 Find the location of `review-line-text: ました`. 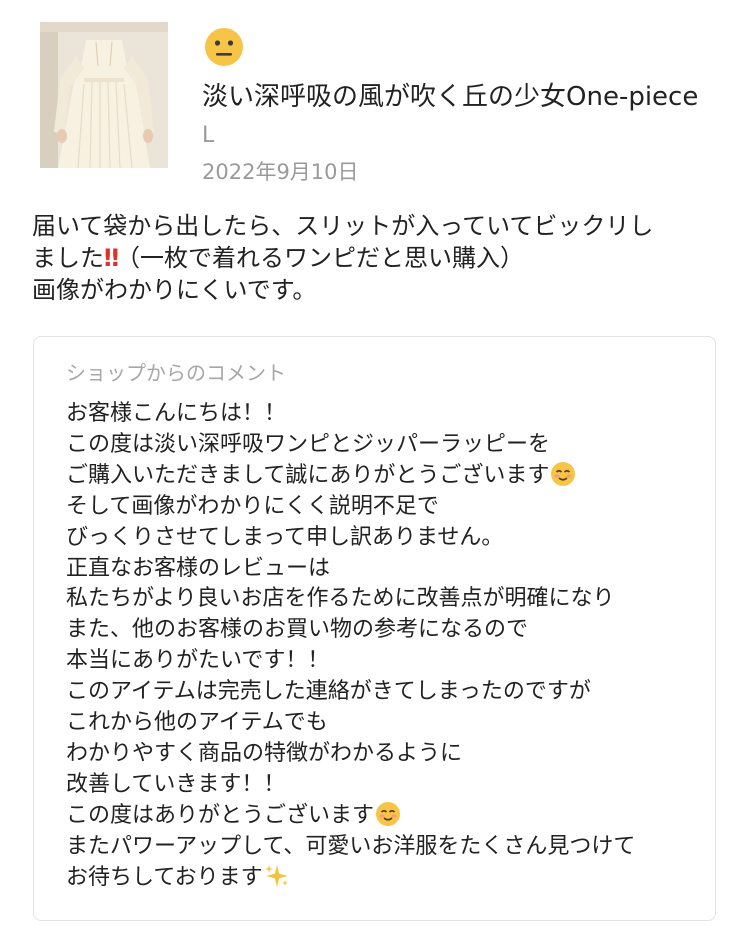

review-line-text: ました is located at coordinates (68, 258).